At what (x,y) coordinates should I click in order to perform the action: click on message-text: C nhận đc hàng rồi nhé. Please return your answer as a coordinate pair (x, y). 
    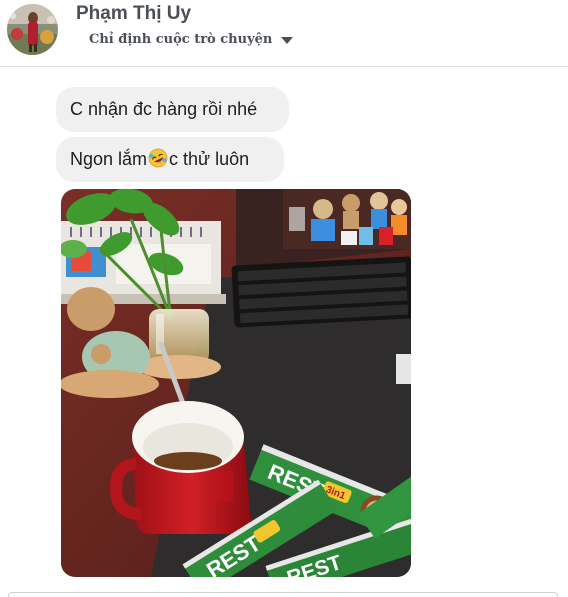
    Looking at the image, I should click on (164, 109).